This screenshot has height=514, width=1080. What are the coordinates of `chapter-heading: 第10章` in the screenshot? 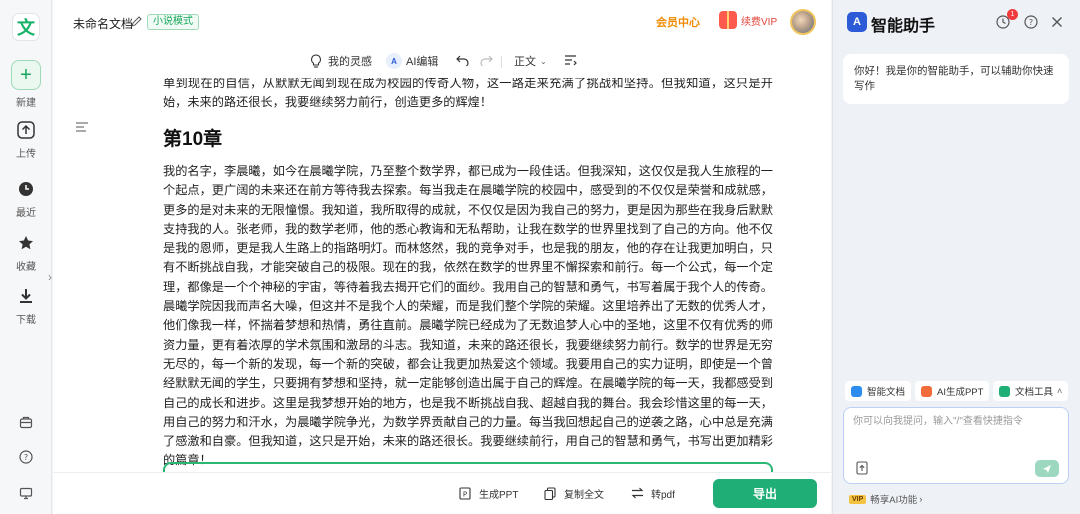 It's located at (193, 139).